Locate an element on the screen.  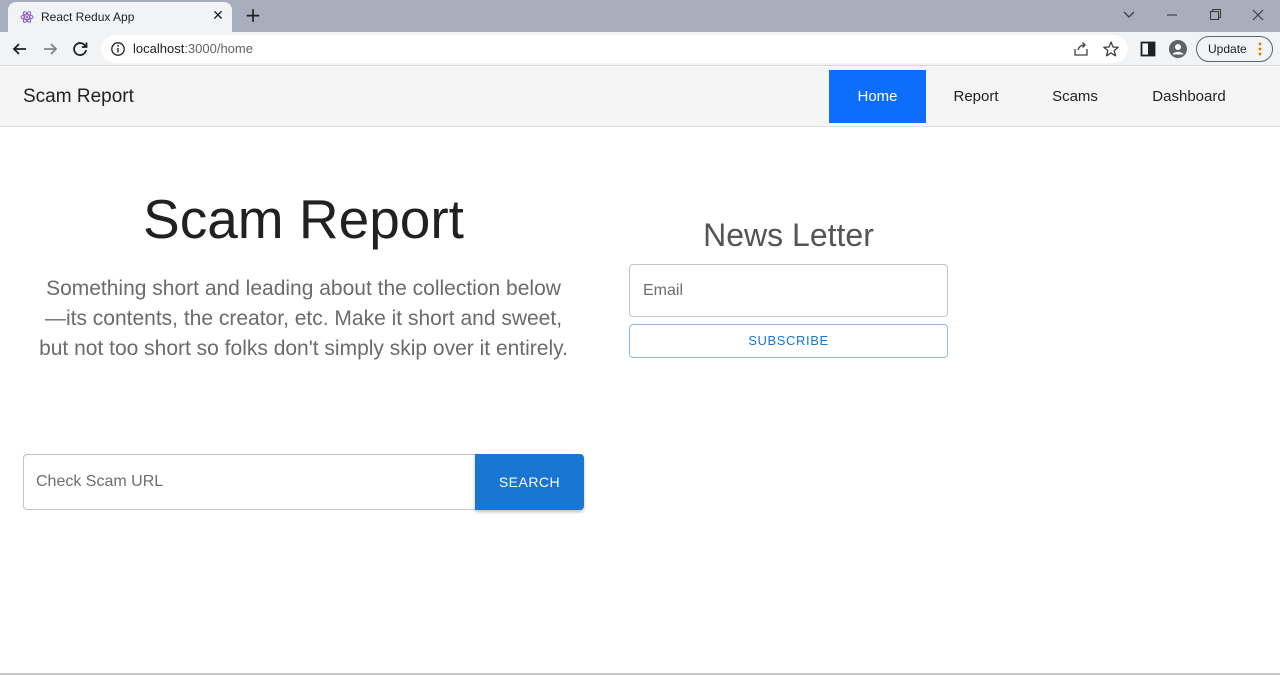
site-info-icon is located at coordinates (118, 49).